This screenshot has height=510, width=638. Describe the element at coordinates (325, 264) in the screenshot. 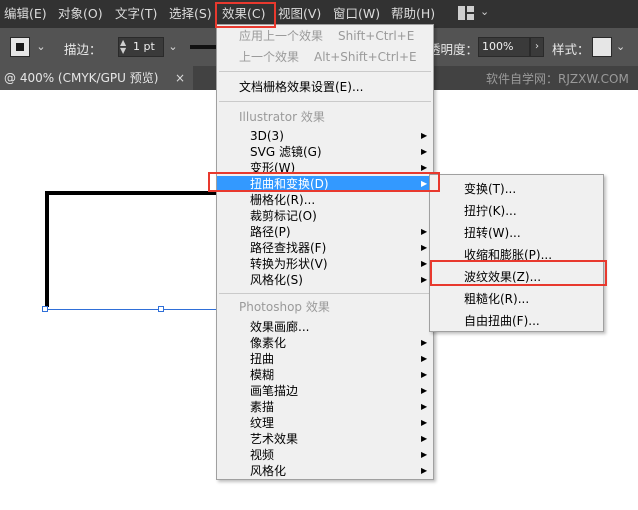

I see `menu-item-illustrator-effect: 转换为形状(V) ▶` at that location.